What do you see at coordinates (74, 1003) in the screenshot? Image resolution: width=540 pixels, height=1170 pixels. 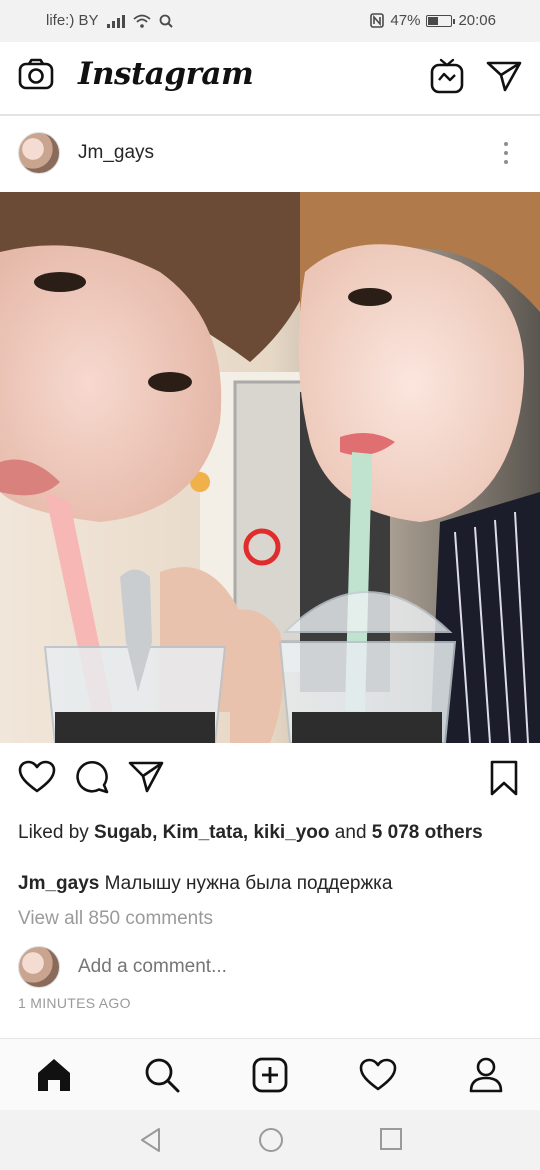 I see `post-timestamp: 1 MINUTES AGO` at bounding box center [74, 1003].